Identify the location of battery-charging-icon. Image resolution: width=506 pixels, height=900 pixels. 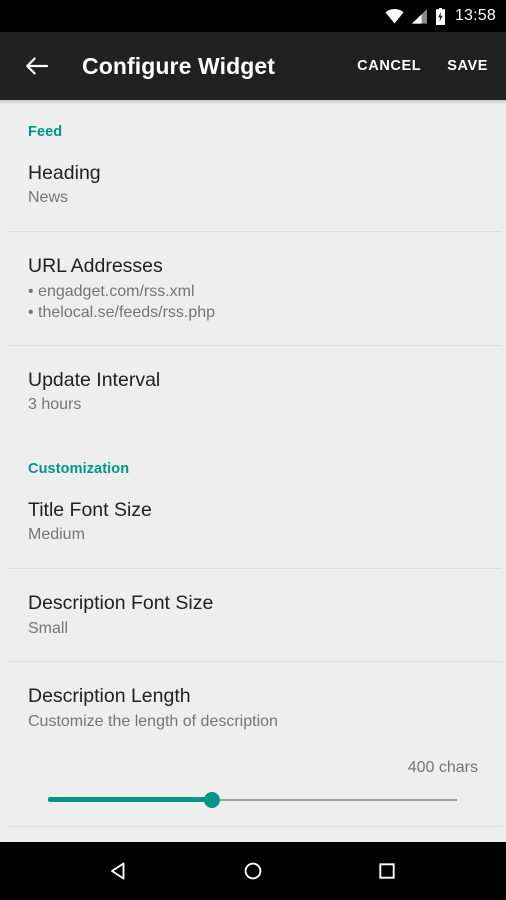
(440, 16).